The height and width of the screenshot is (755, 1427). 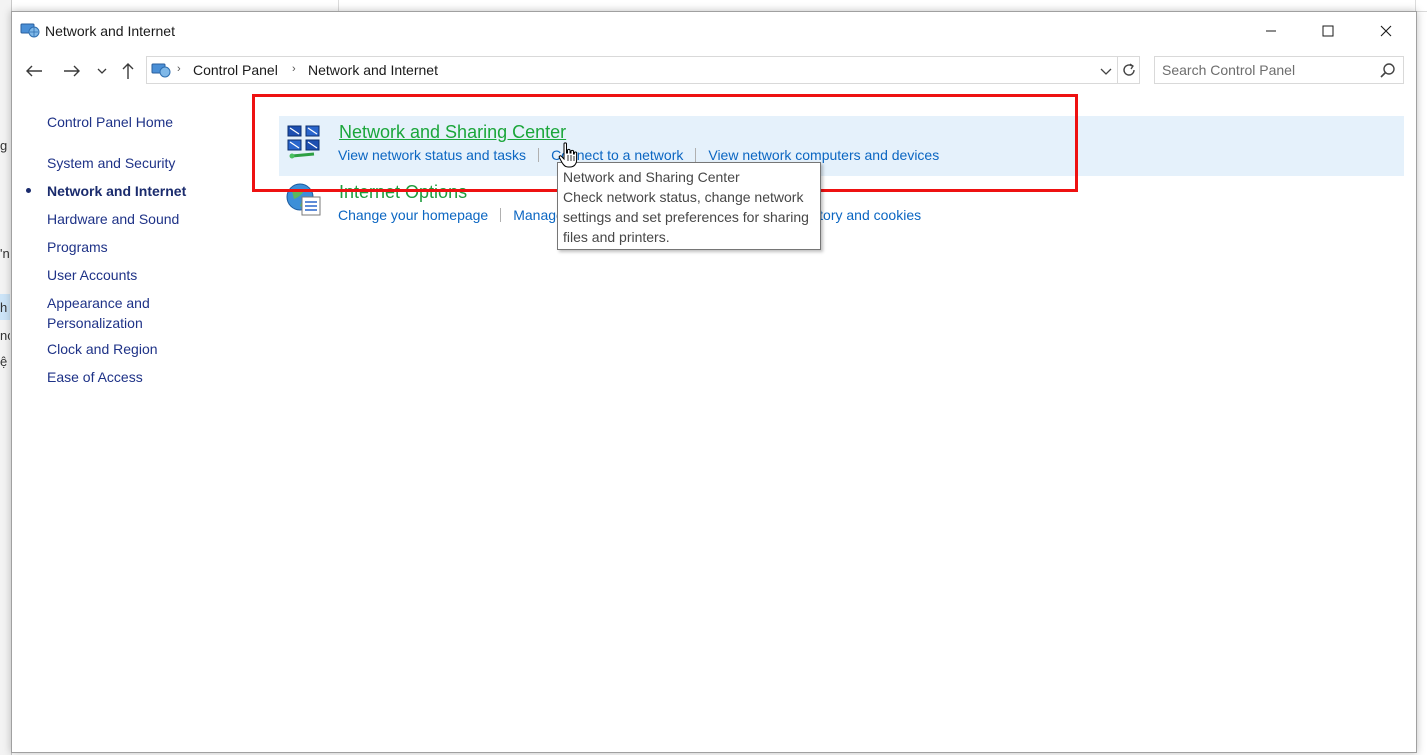 I want to click on control-panel-icon, so click(x=161, y=70).